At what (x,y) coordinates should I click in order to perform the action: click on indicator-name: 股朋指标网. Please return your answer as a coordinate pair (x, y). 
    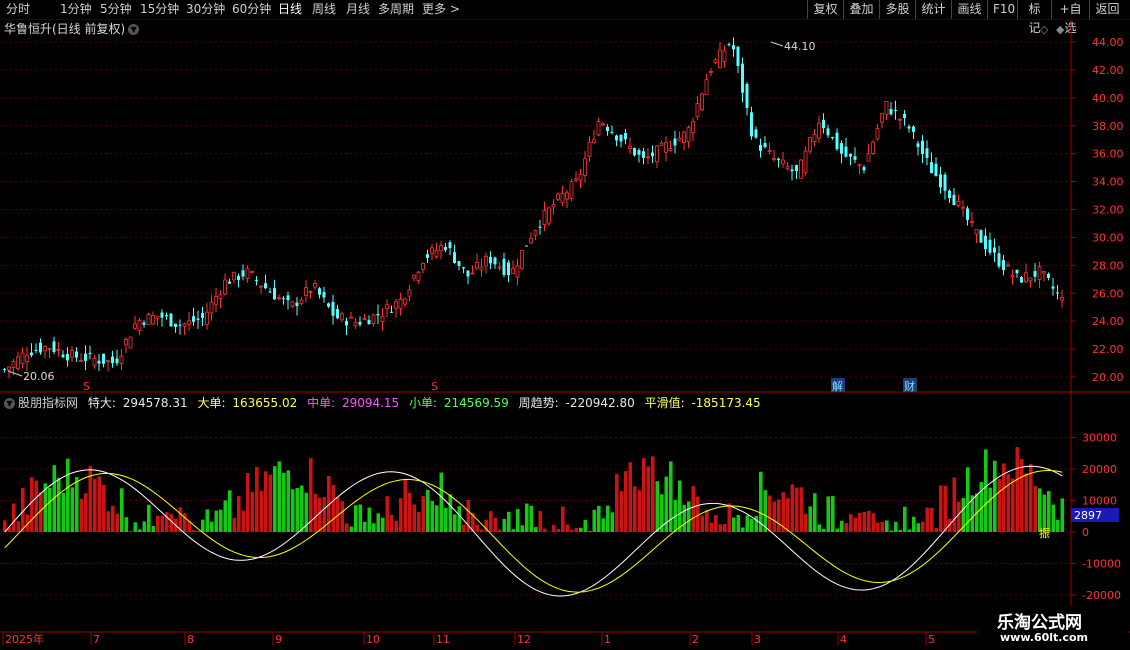
    Looking at the image, I should click on (48, 403).